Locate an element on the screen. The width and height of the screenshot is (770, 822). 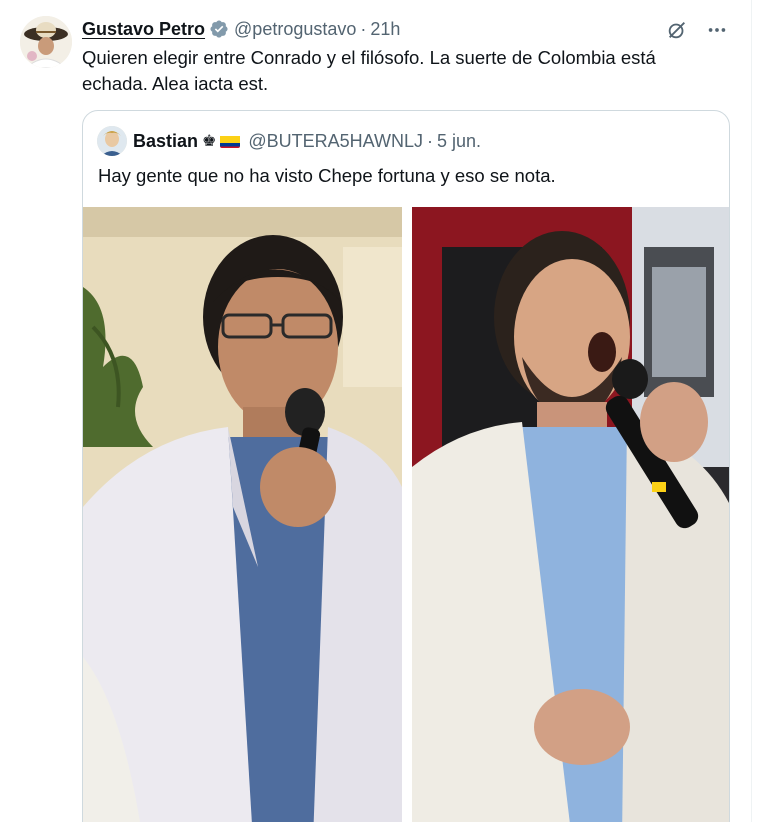
quoted-author-handle: @BUTERA5HAWNLJ is located at coordinates (335, 141).